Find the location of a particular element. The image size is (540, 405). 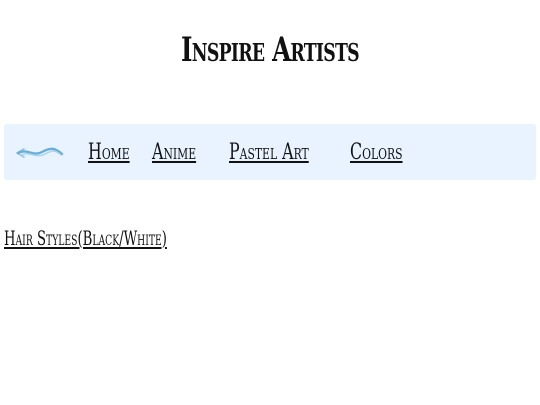

nav-link-pastel-art: Pastel Art is located at coordinates (269, 152).